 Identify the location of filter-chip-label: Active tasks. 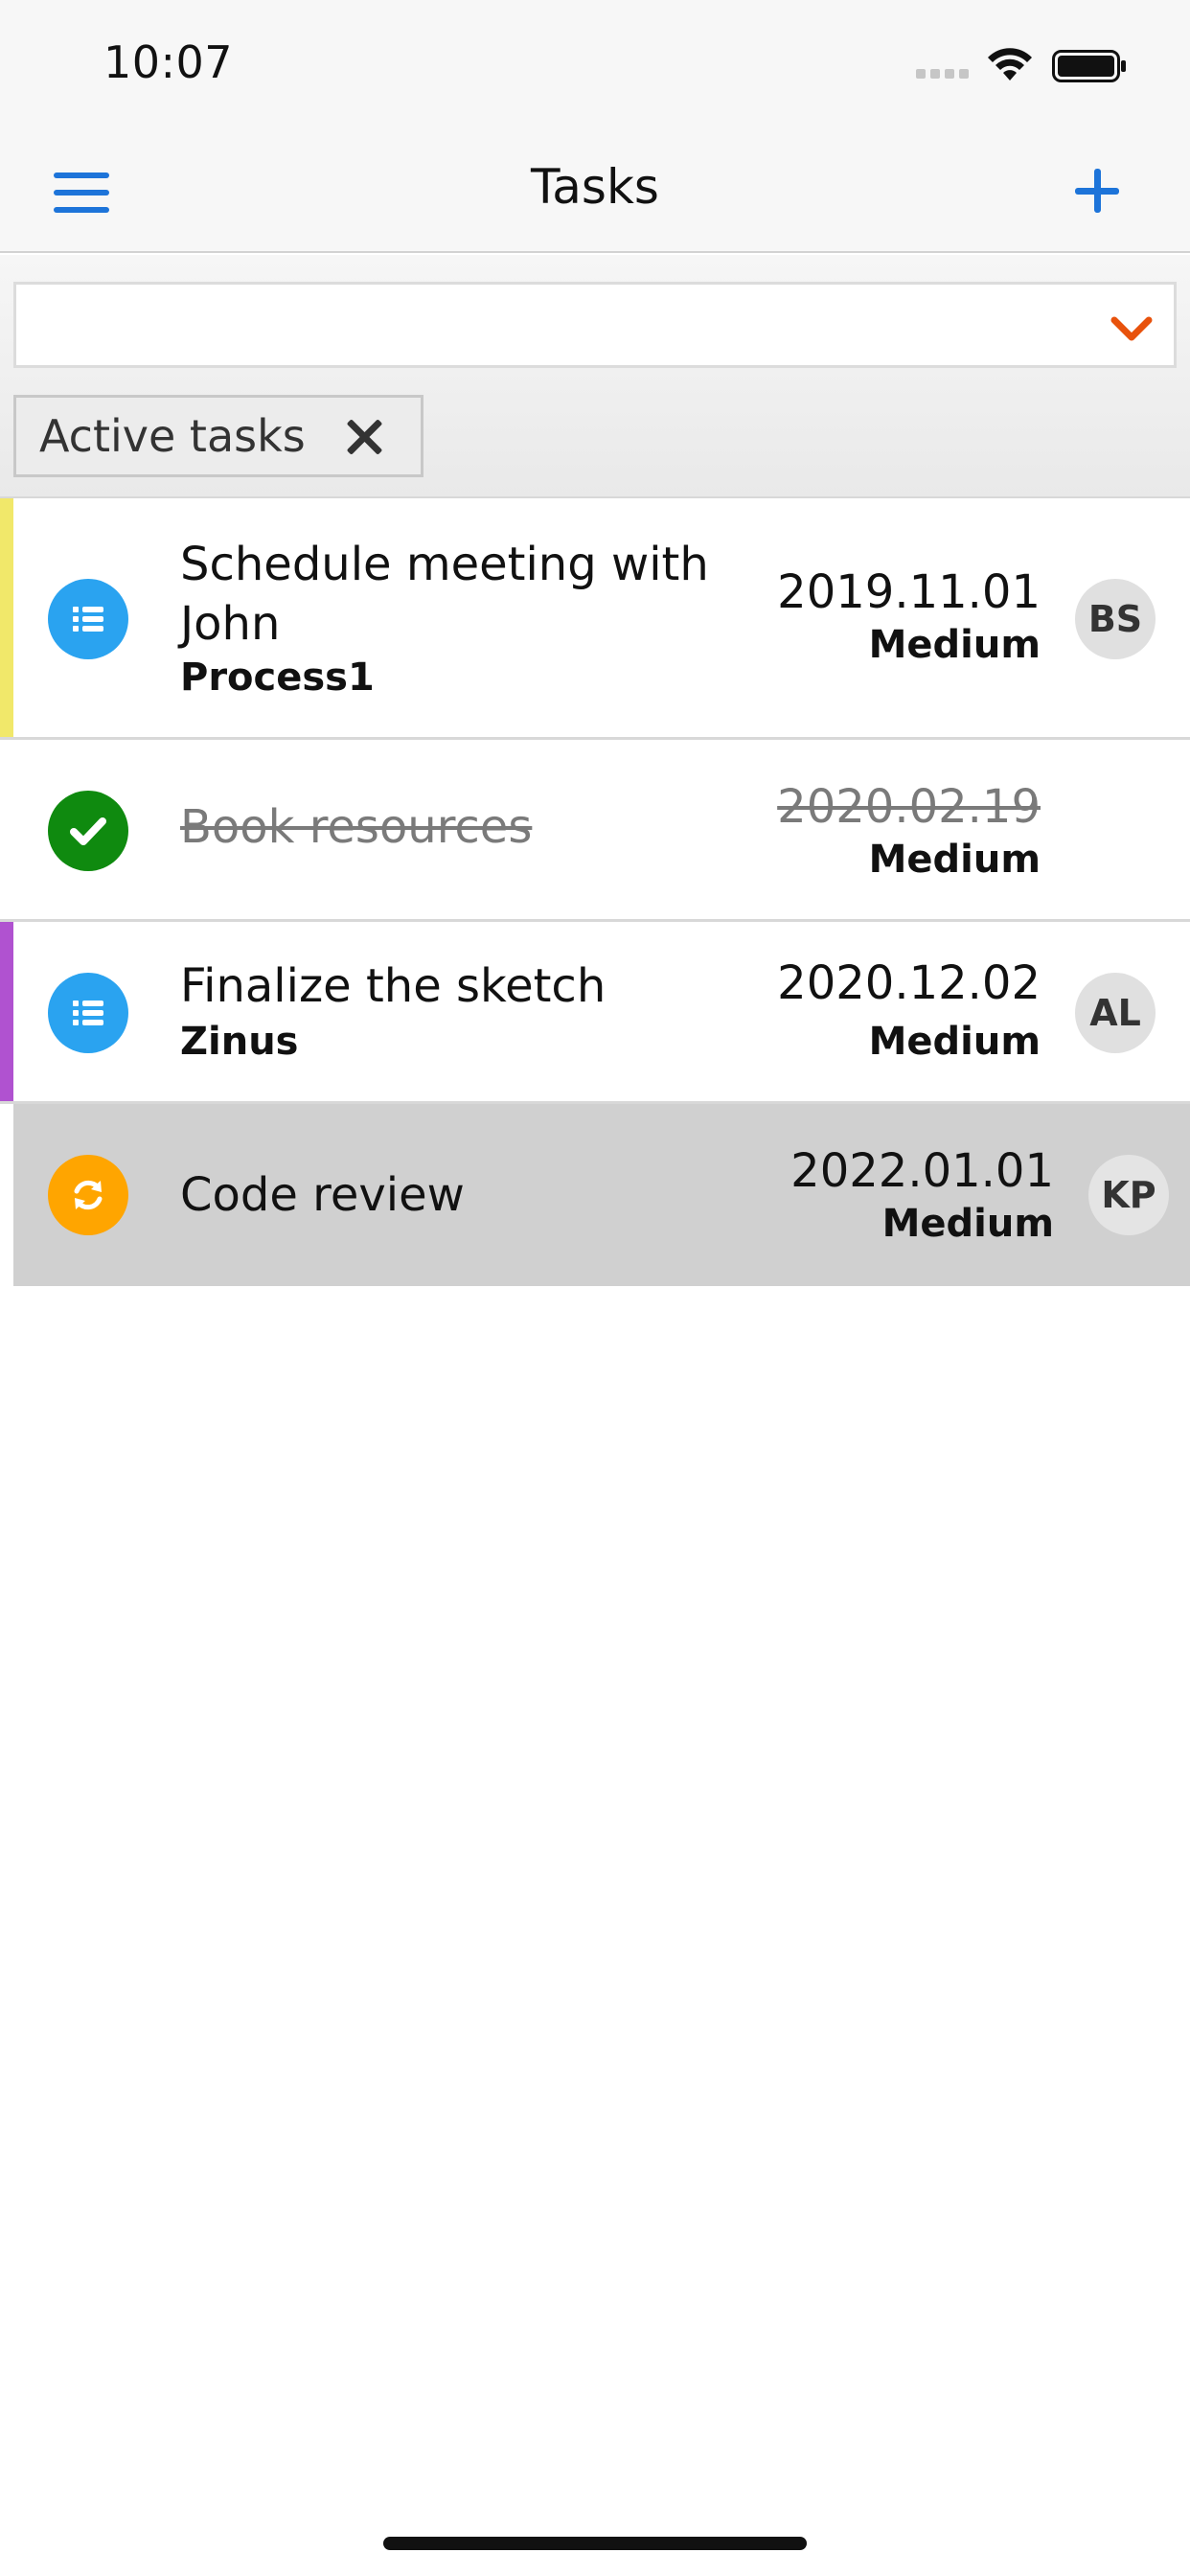
(172, 436).